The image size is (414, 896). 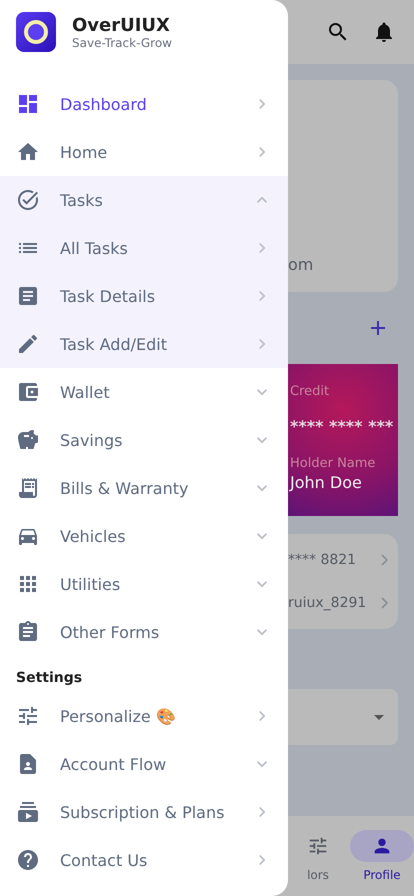 What do you see at coordinates (322, 560) in the screenshot?
I see `account-text: **** 8821` at bounding box center [322, 560].